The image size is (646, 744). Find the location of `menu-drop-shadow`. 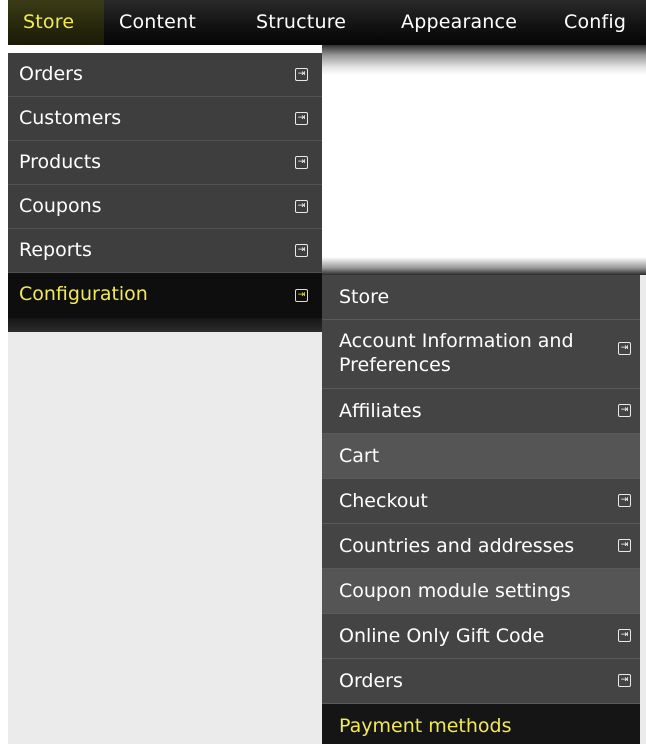

menu-drop-shadow is located at coordinates (484, 60).